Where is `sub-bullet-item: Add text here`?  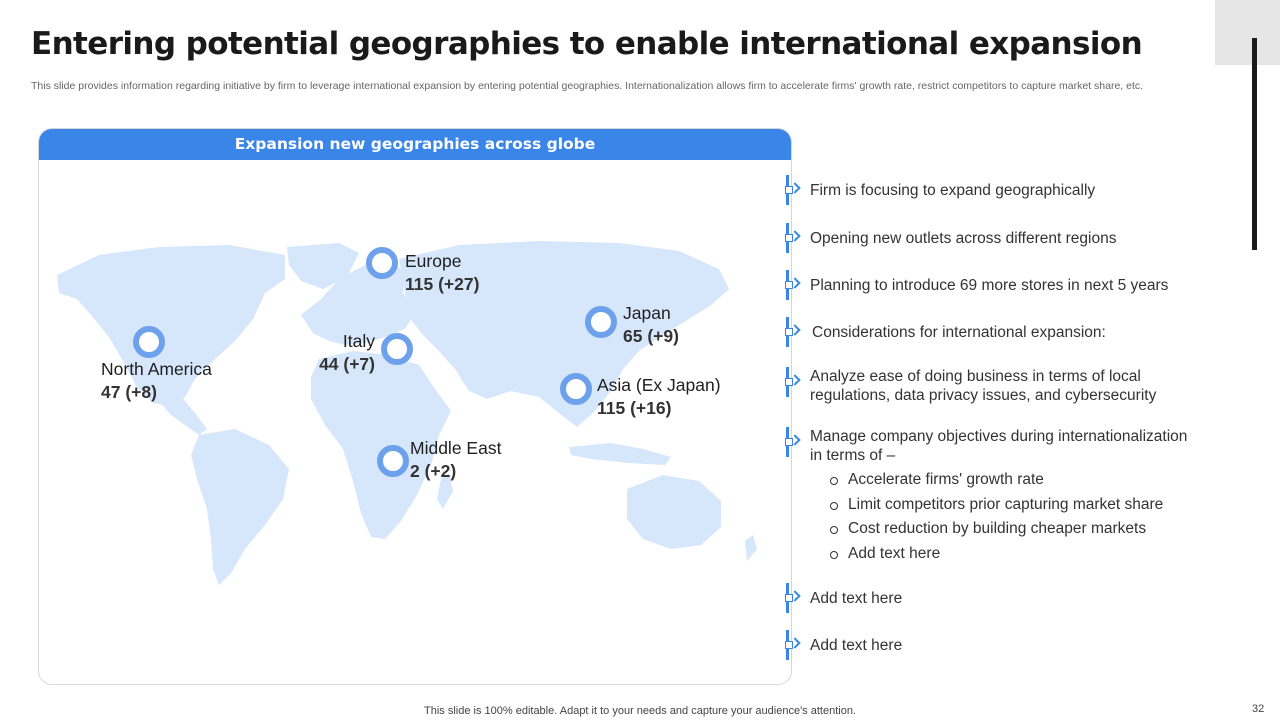 sub-bullet-item: Add text here is located at coordinates (996, 555).